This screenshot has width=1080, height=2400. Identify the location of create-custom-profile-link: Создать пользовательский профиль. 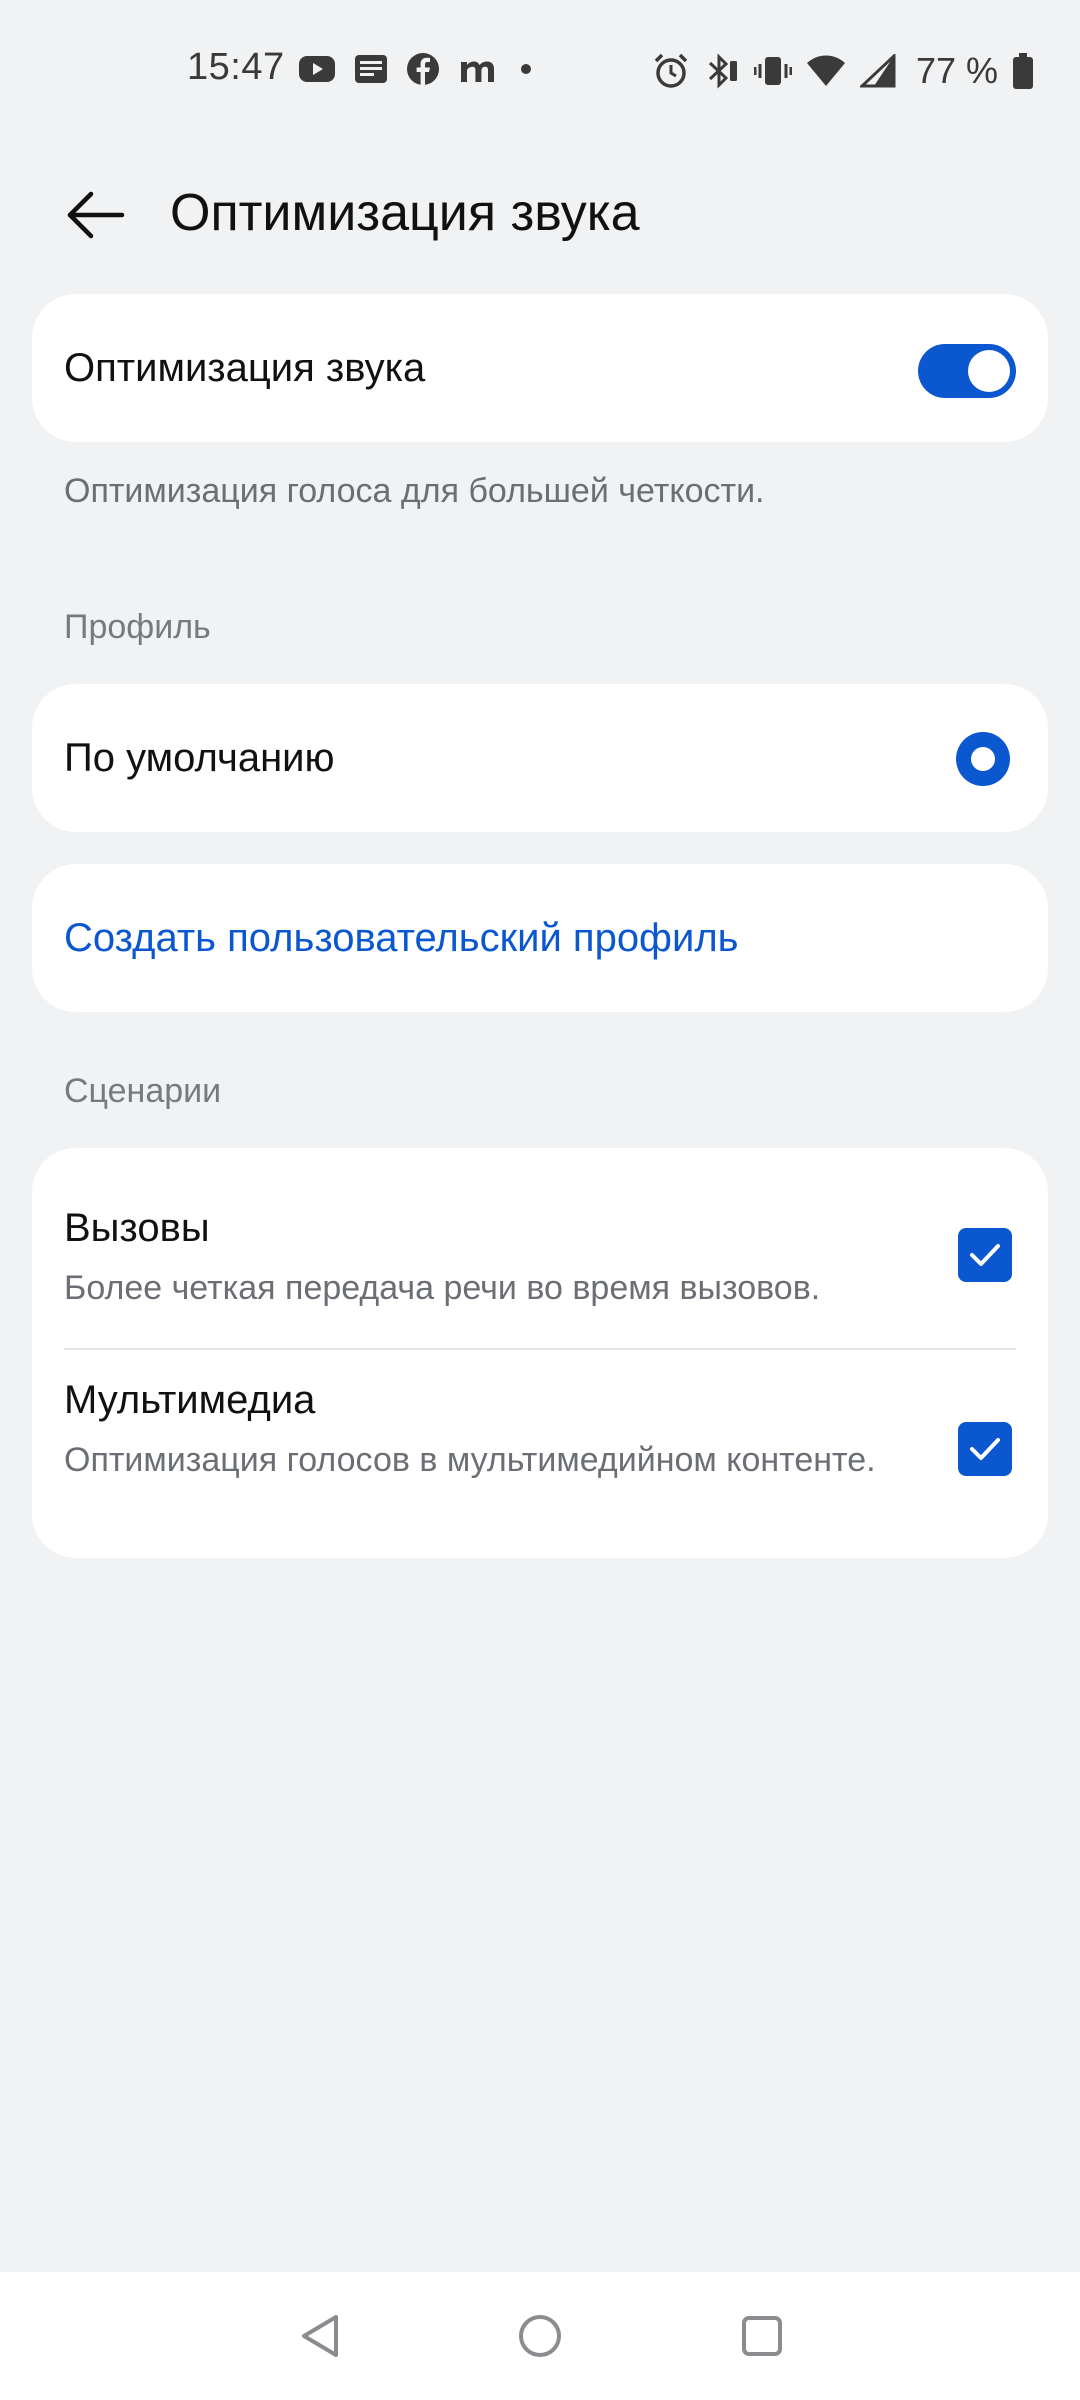
(401, 938).